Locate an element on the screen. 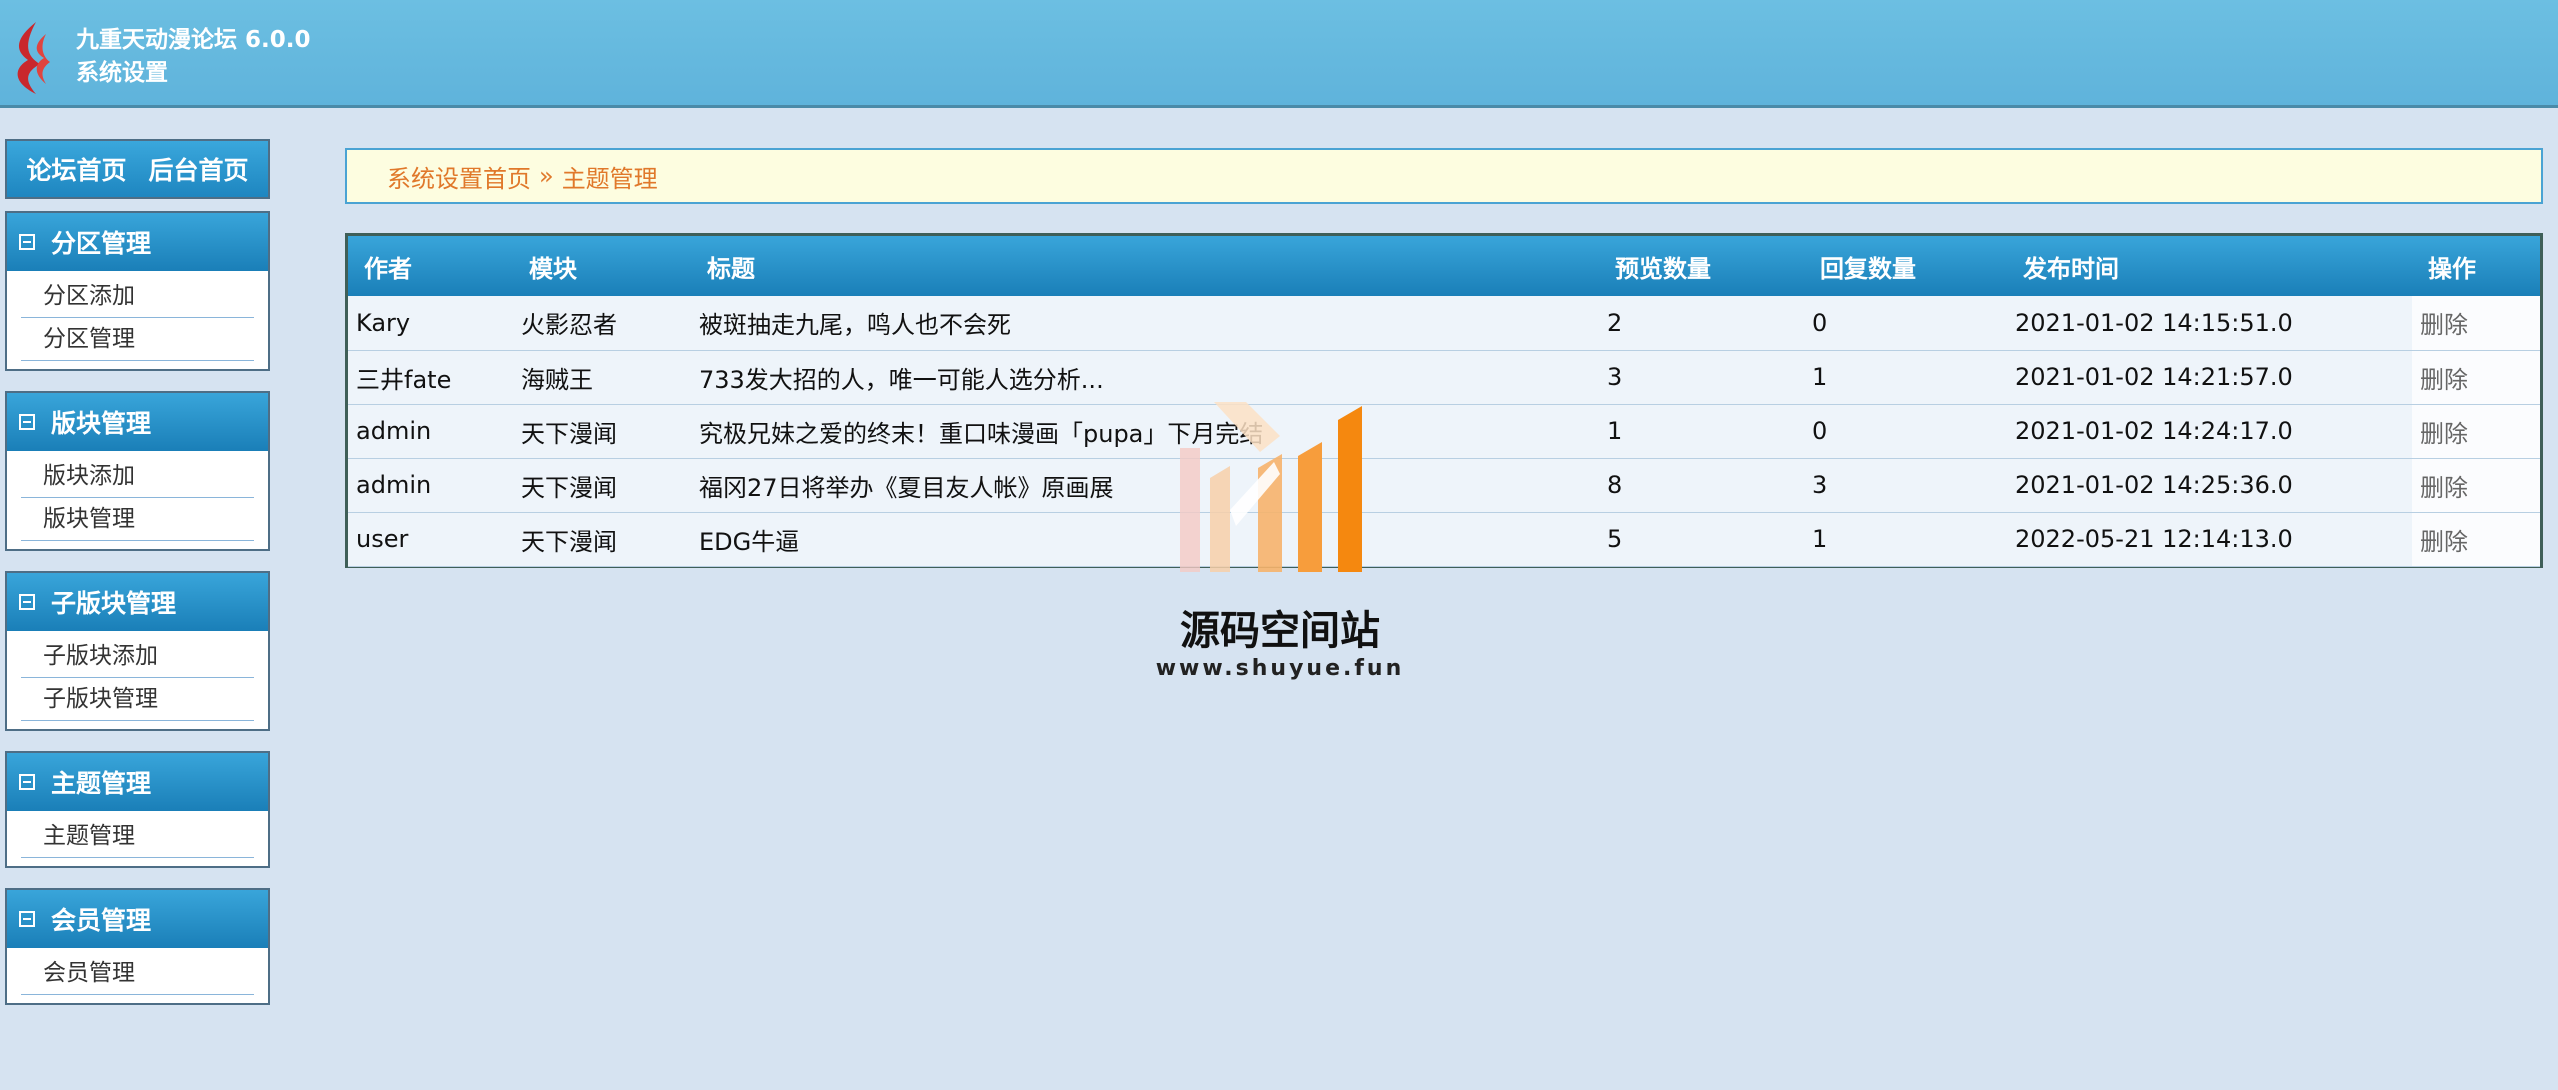 This screenshot has height=1090, width=2558. cell-title: 福冈27日将举办《夏目友人帐》原画展 is located at coordinates (1145, 485).